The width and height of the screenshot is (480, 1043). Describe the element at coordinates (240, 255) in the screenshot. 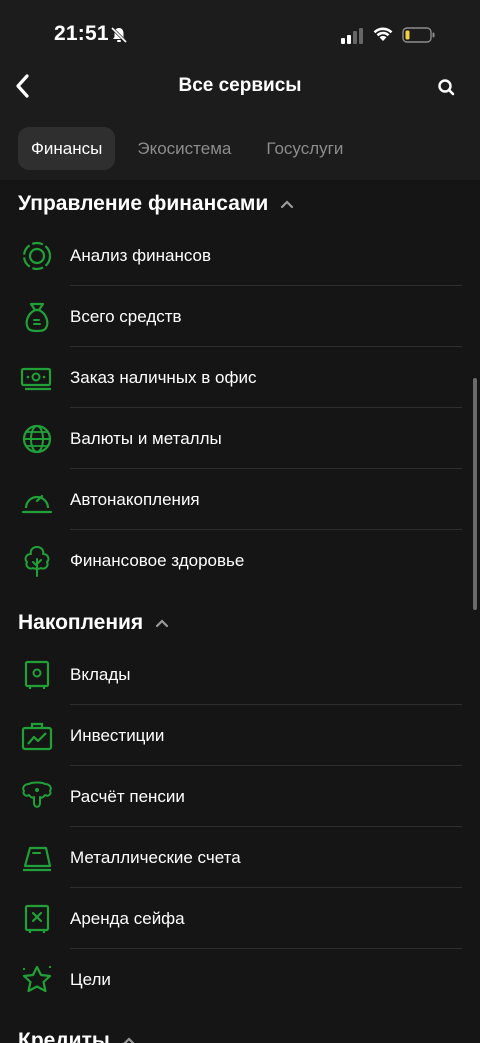

I see `list-item: Анализ финансов` at that location.